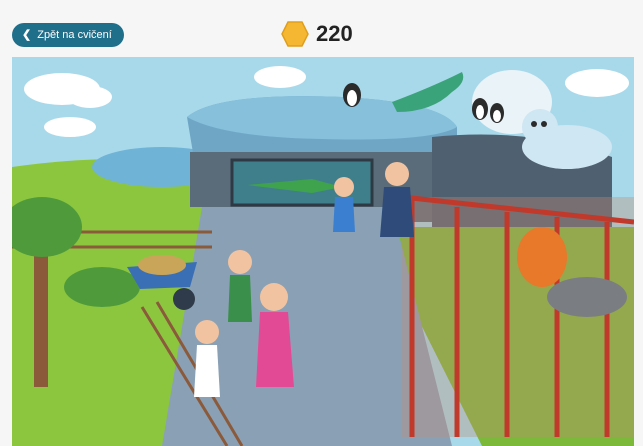 The width and height of the screenshot is (643, 446). I want to click on back-button: ❮ Zpět na cvičení, so click(68, 35).